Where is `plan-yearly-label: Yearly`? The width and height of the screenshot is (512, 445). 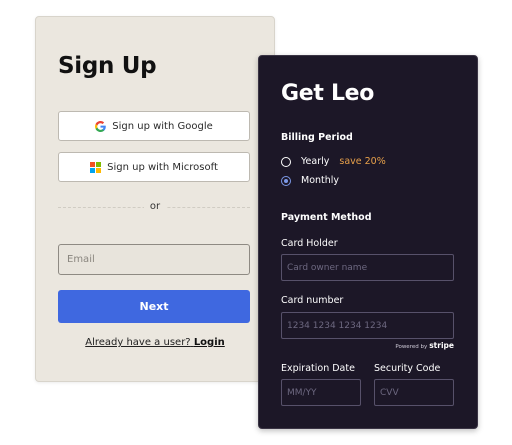
plan-yearly-label: Yearly is located at coordinates (315, 161).